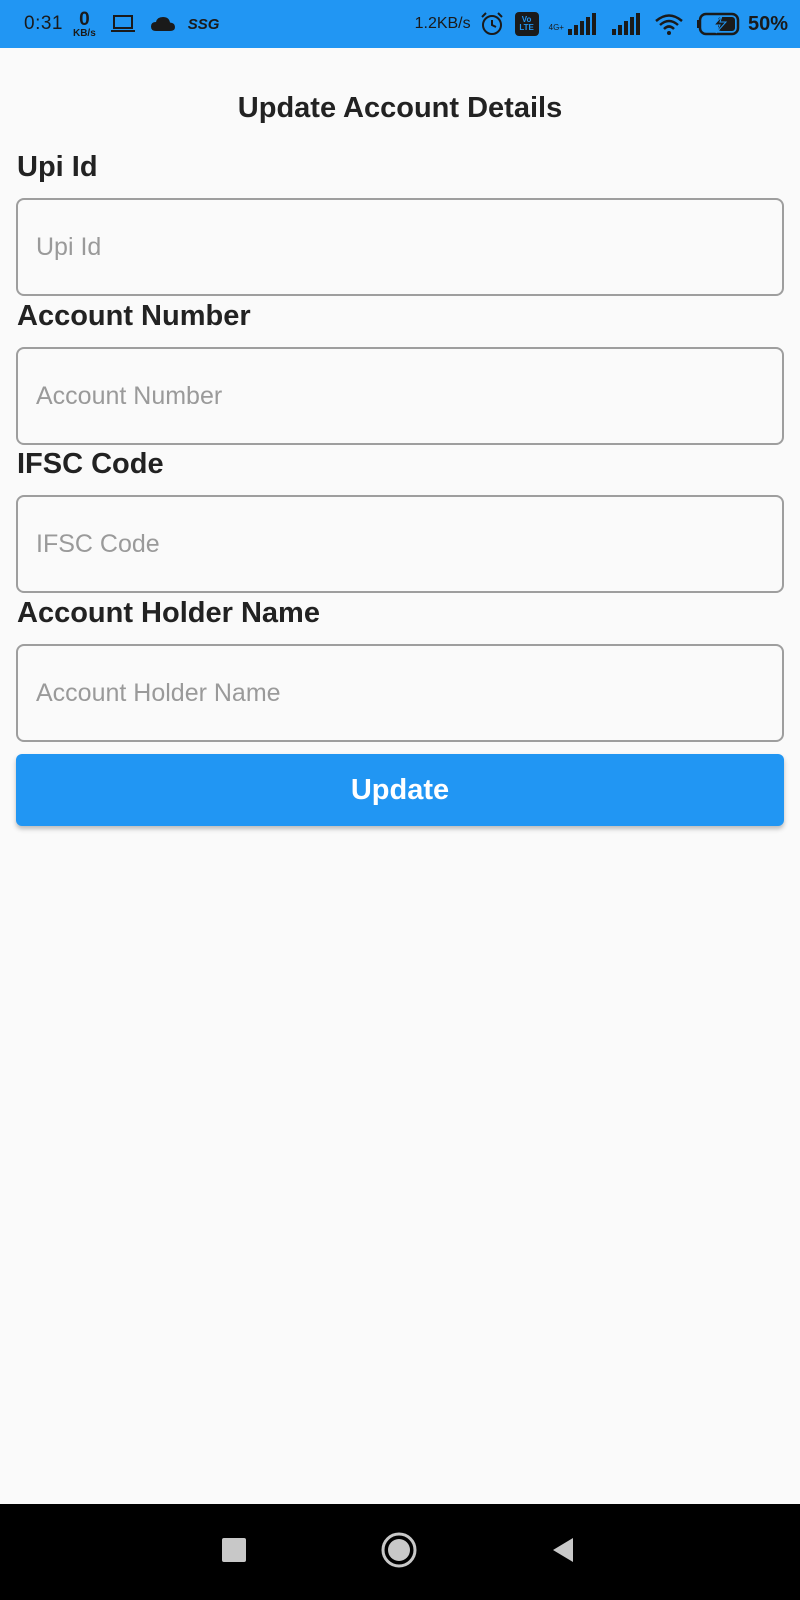 Image resolution: width=800 pixels, height=1600 pixels. I want to click on laptop-icon, so click(123, 24).